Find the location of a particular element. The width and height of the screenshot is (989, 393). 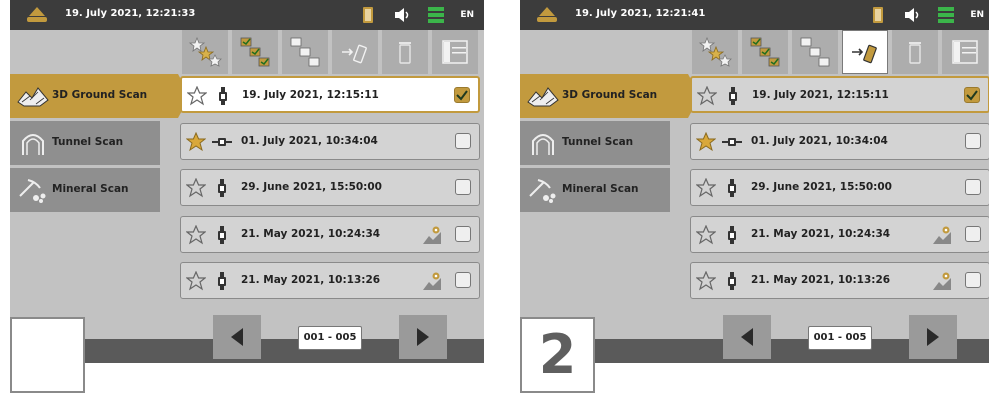

page-indicator: 001 - 005 is located at coordinates (840, 338).